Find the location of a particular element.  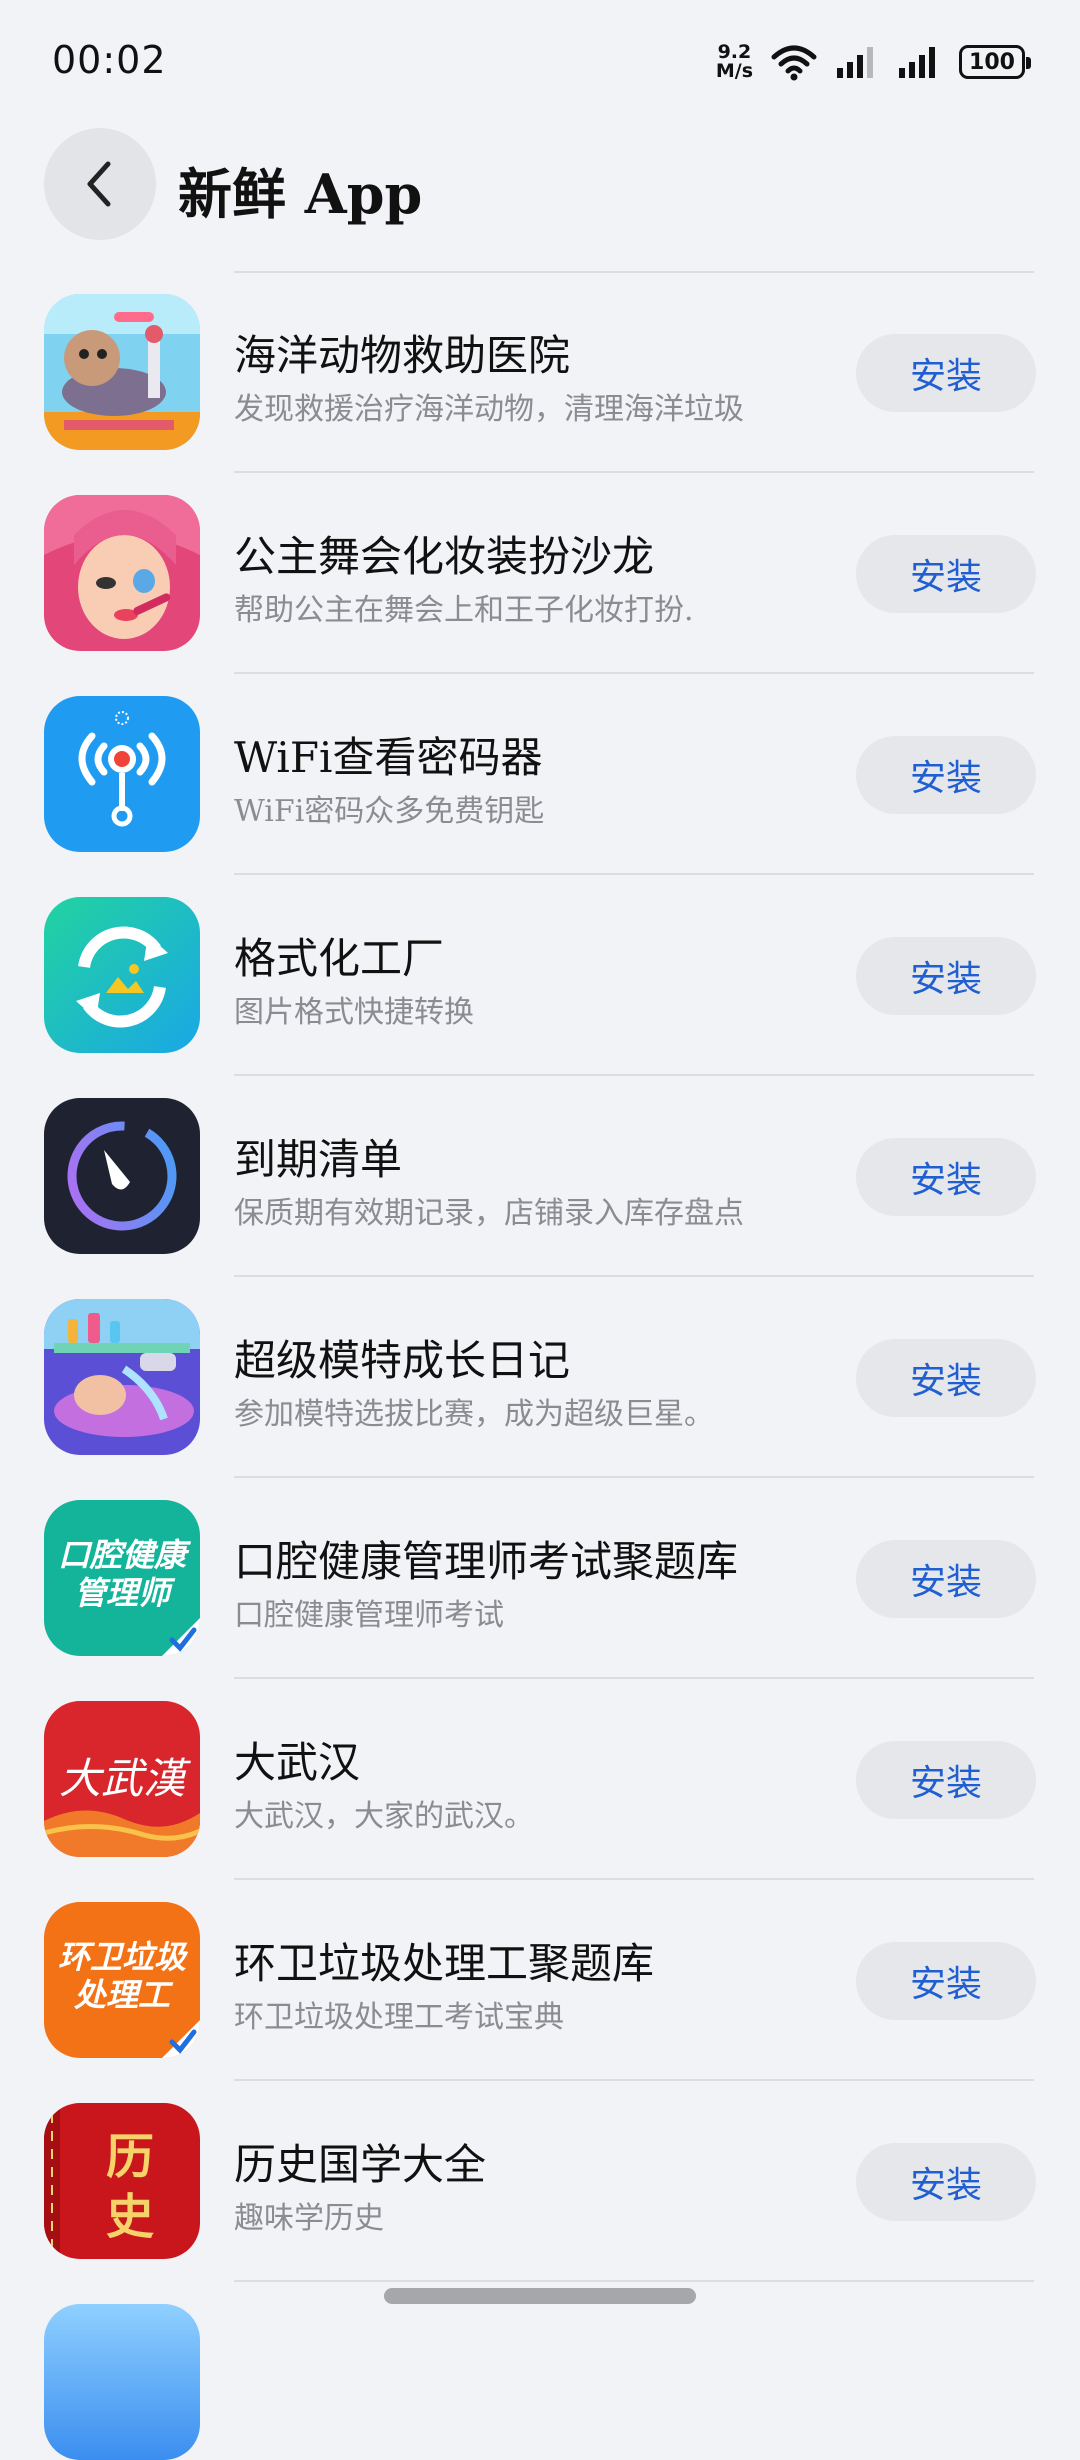

app-row-princess-salon: 公主舞会化妆装扮沙龙 帮助公主在舞会上和王子化妆打扮. 安装 is located at coordinates (540, 573).